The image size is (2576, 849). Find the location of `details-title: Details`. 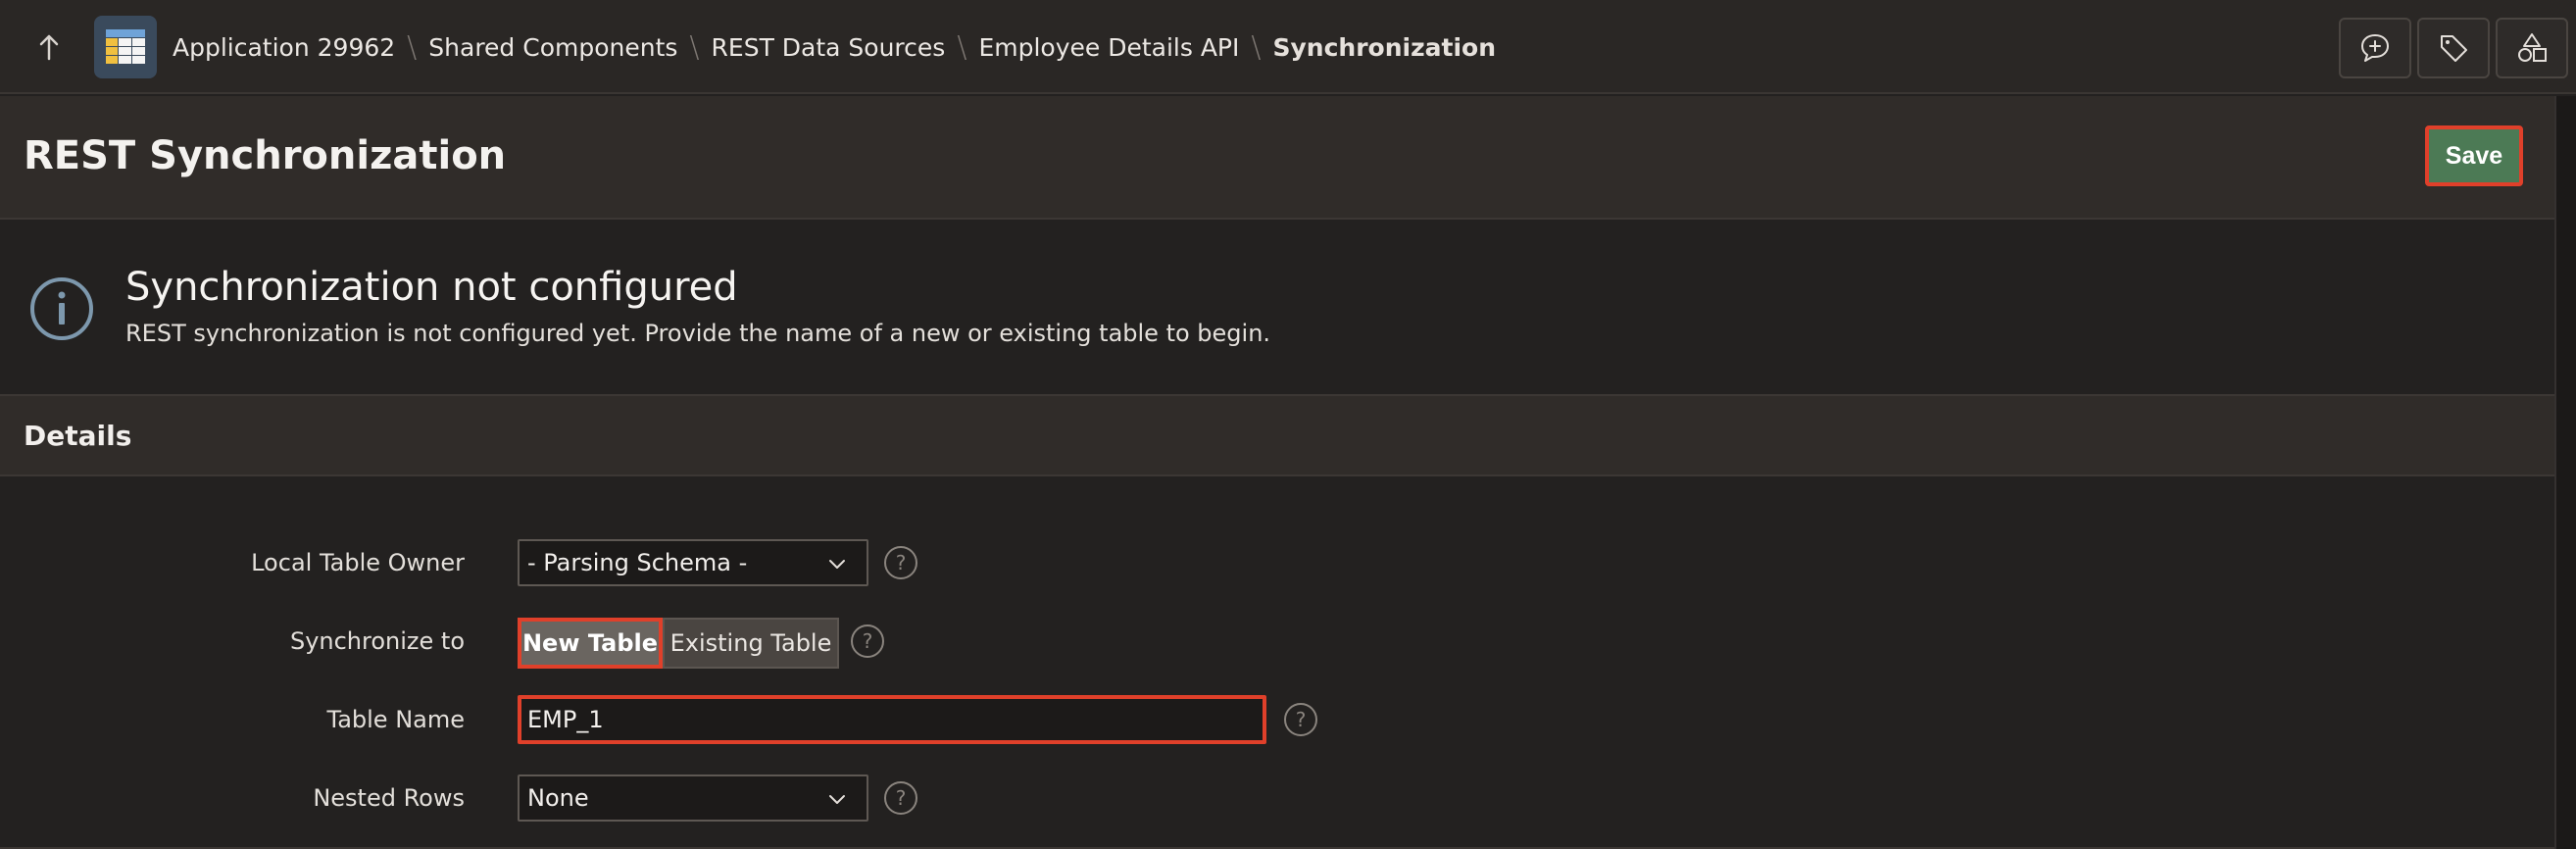

details-title: Details is located at coordinates (78, 436).